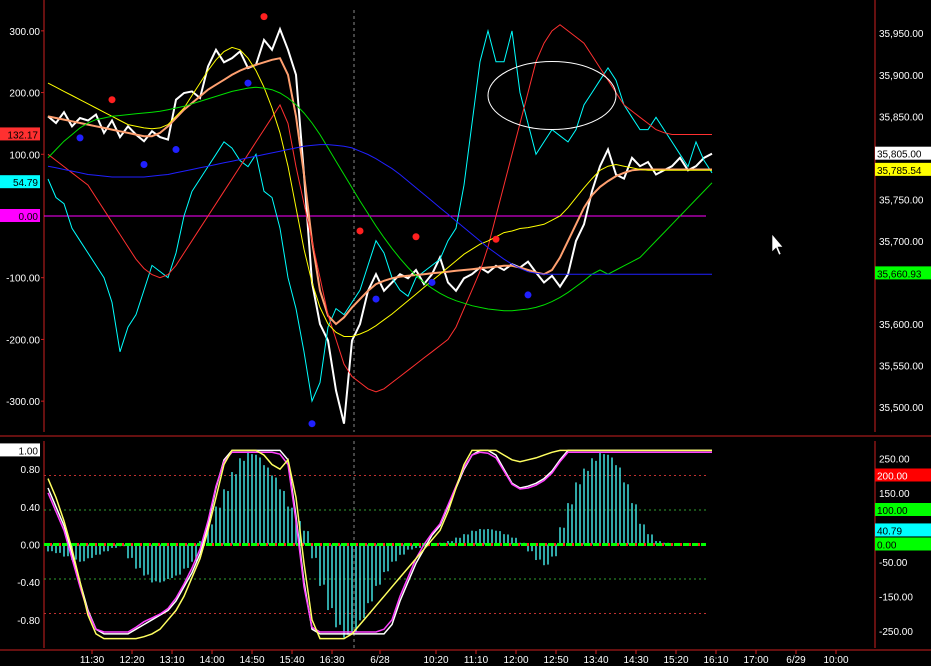  I want to click on osc-right-tick-label: -250.00, so click(896, 632).